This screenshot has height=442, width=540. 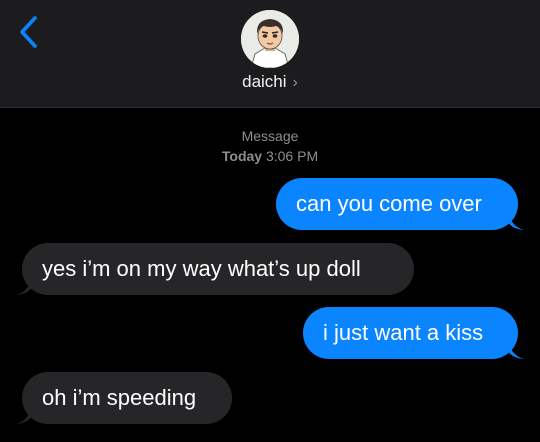 I want to click on message-text: yes i’m on my way what’s up doll, so click(x=201, y=268).